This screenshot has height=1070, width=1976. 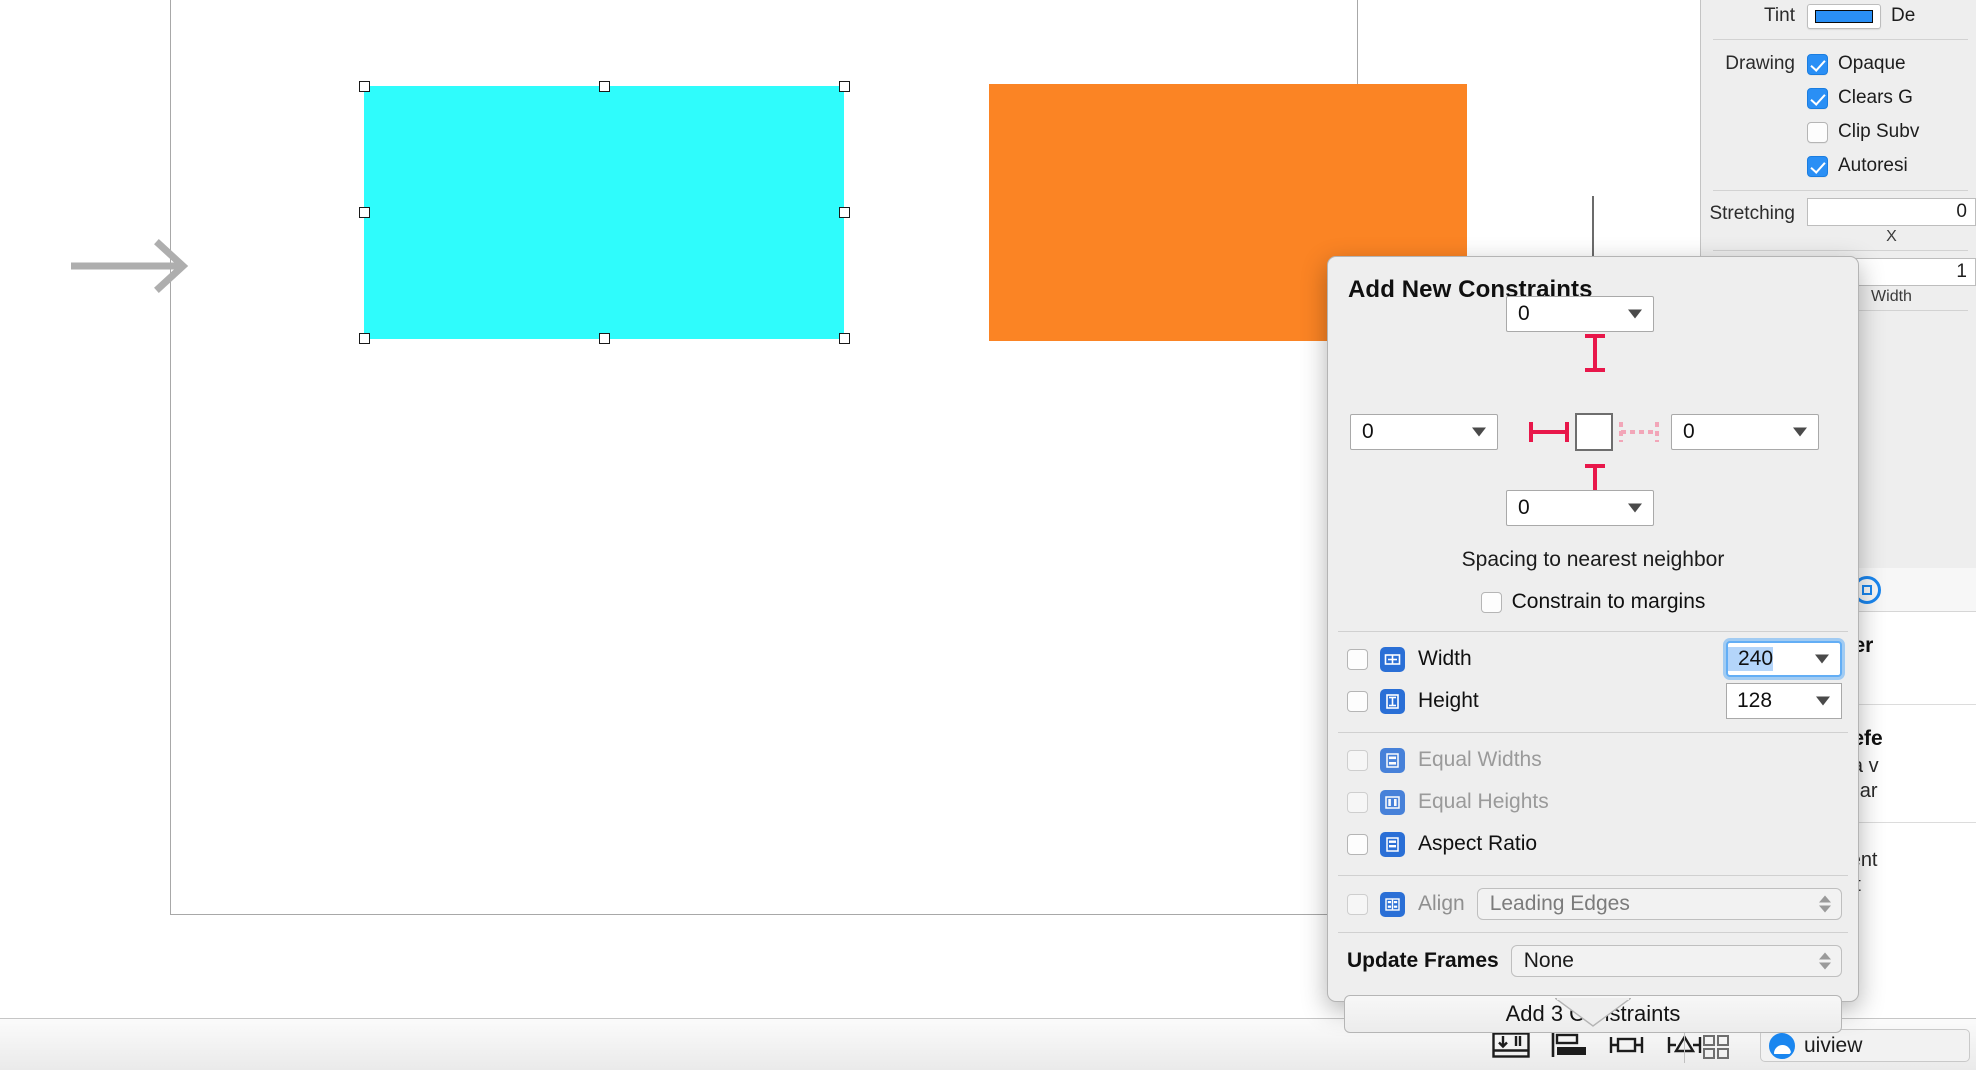 I want to click on tint-color-well, so click(x=1844, y=16).